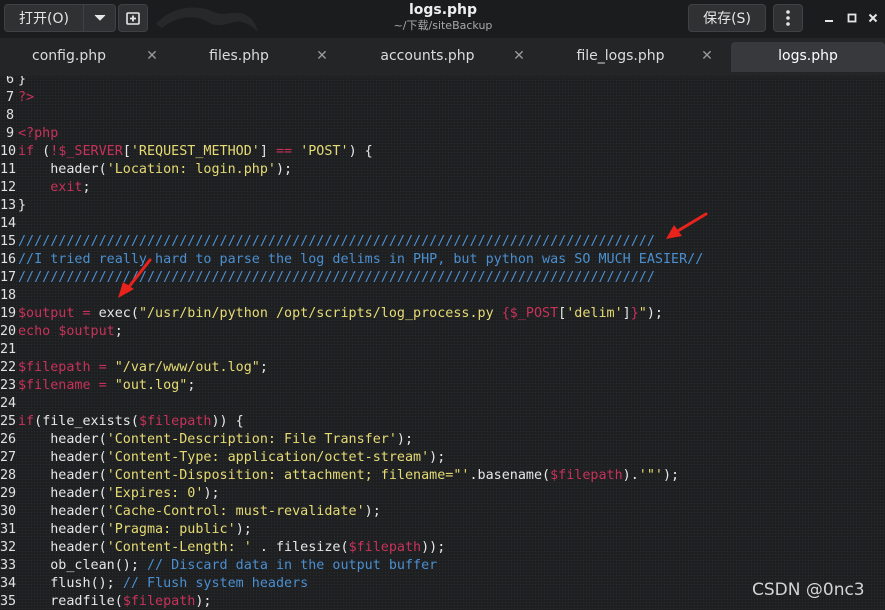 The height and width of the screenshot is (610, 885). What do you see at coordinates (443, 10) in the screenshot?
I see `window-title: logs.php` at bounding box center [443, 10].